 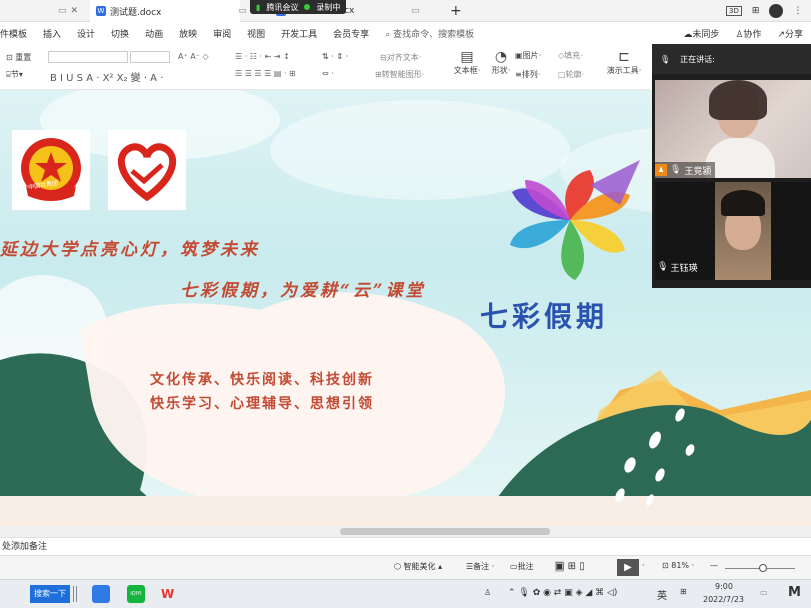 What do you see at coordinates (688, 34) in the screenshot?
I see `cloud-icon: ☁` at bounding box center [688, 34].